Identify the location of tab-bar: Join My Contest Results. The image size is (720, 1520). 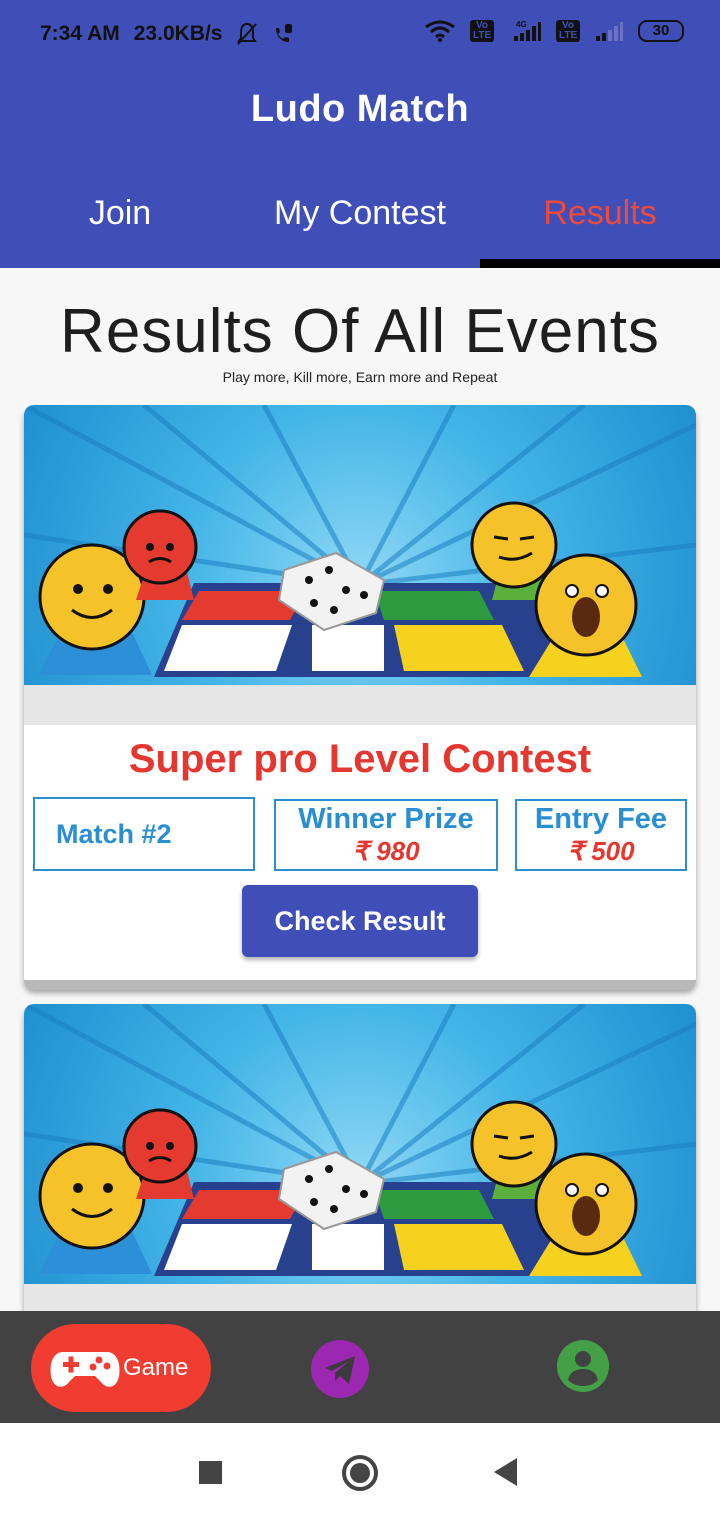
(360, 223).